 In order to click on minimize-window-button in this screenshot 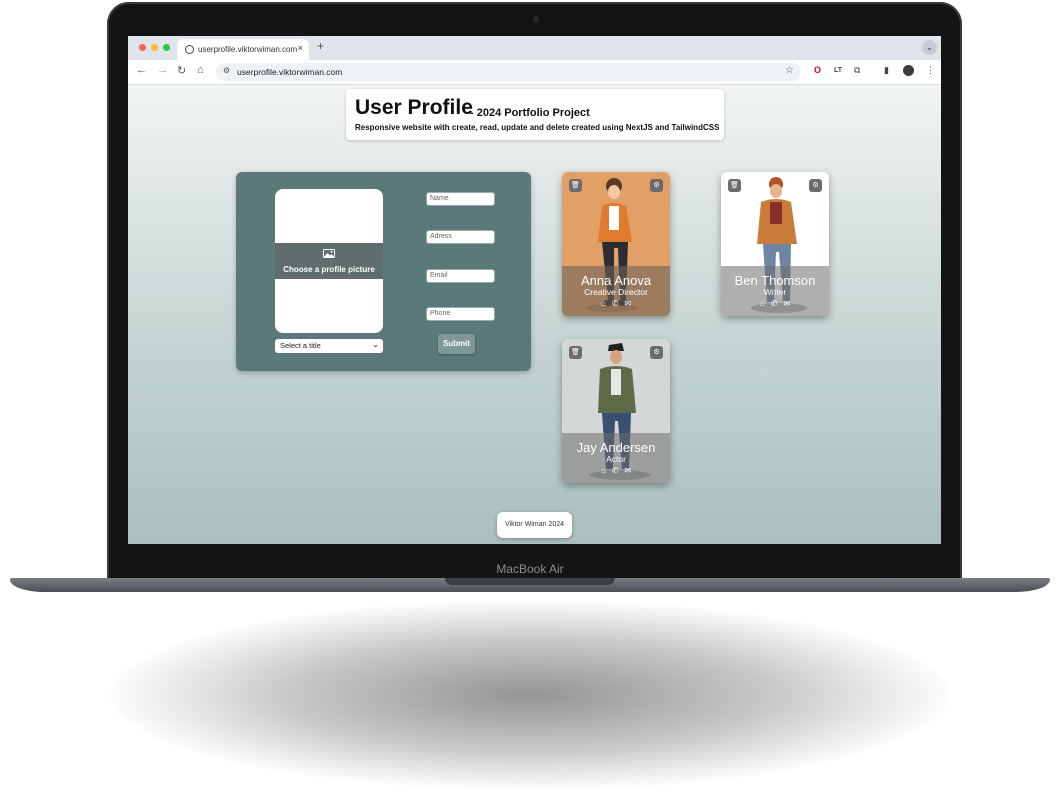, I will do `click(154, 47)`.